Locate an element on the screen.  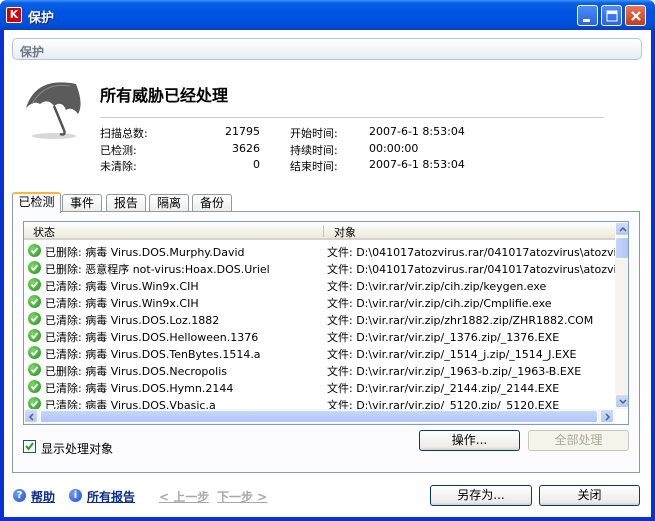
scroll-up-button is located at coordinates (621, 229).